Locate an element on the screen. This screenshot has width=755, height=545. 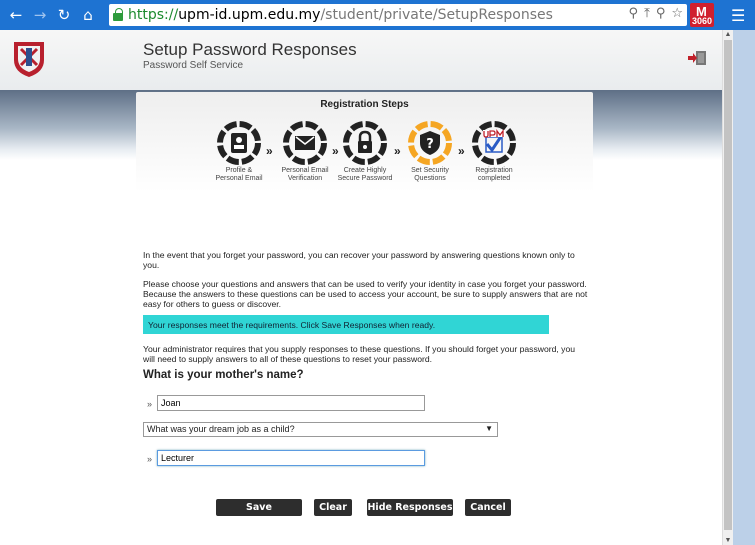
step-label: Profile & Personal Email is located at coordinates (239, 174).